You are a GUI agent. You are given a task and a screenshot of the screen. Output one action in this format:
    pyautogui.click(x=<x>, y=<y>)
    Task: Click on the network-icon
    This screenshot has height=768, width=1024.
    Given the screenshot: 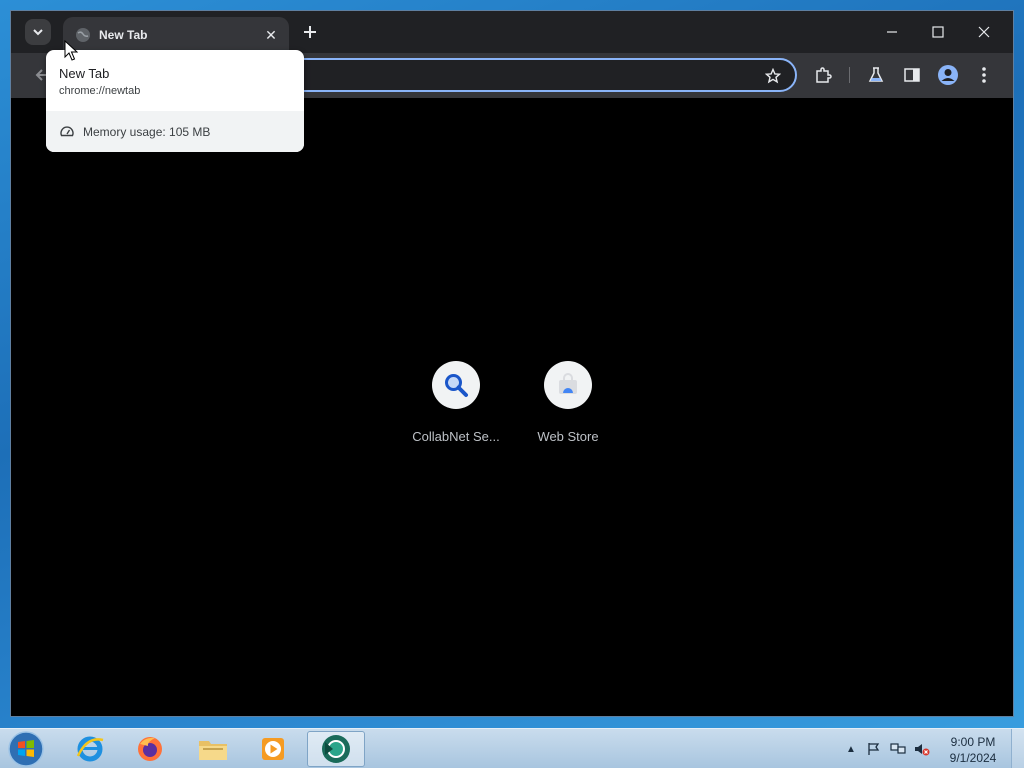 What is the action you would take?
    pyautogui.click(x=898, y=749)
    